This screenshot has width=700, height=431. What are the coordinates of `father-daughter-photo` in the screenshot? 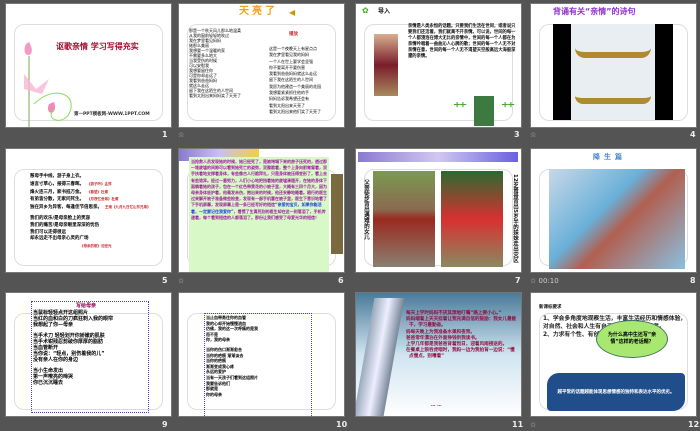 It's located at (404, 219).